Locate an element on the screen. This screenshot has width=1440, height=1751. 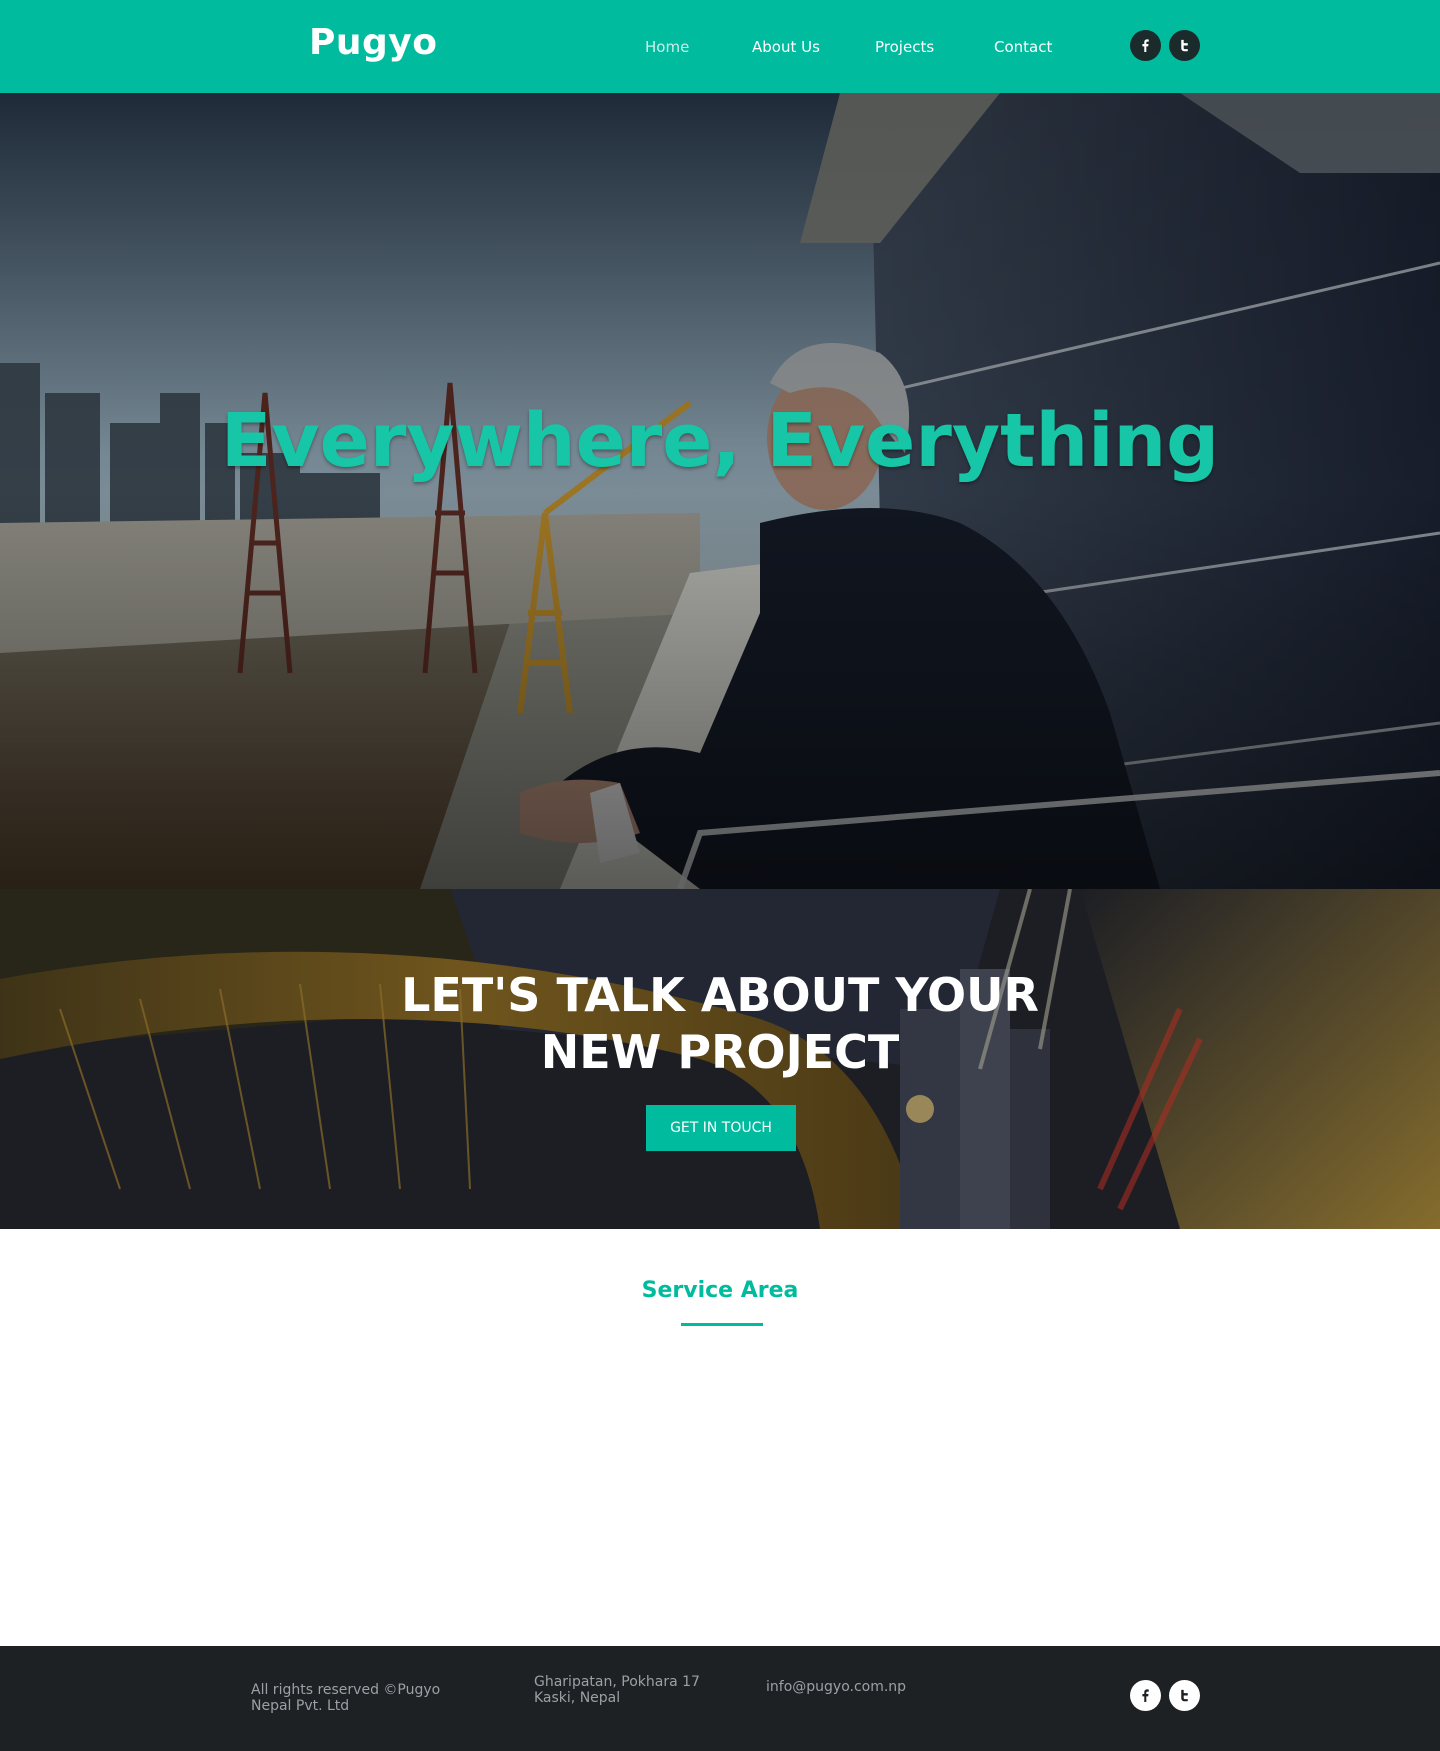
cta-title-line-2: NEW PROJECT is located at coordinates (720, 1052).